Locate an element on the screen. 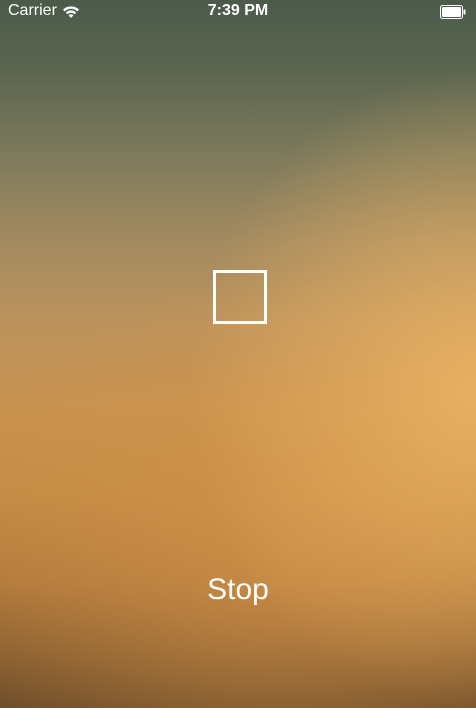 This screenshot has width=476, height=708. stop-button: Stop is located at coordinates (238, 590).